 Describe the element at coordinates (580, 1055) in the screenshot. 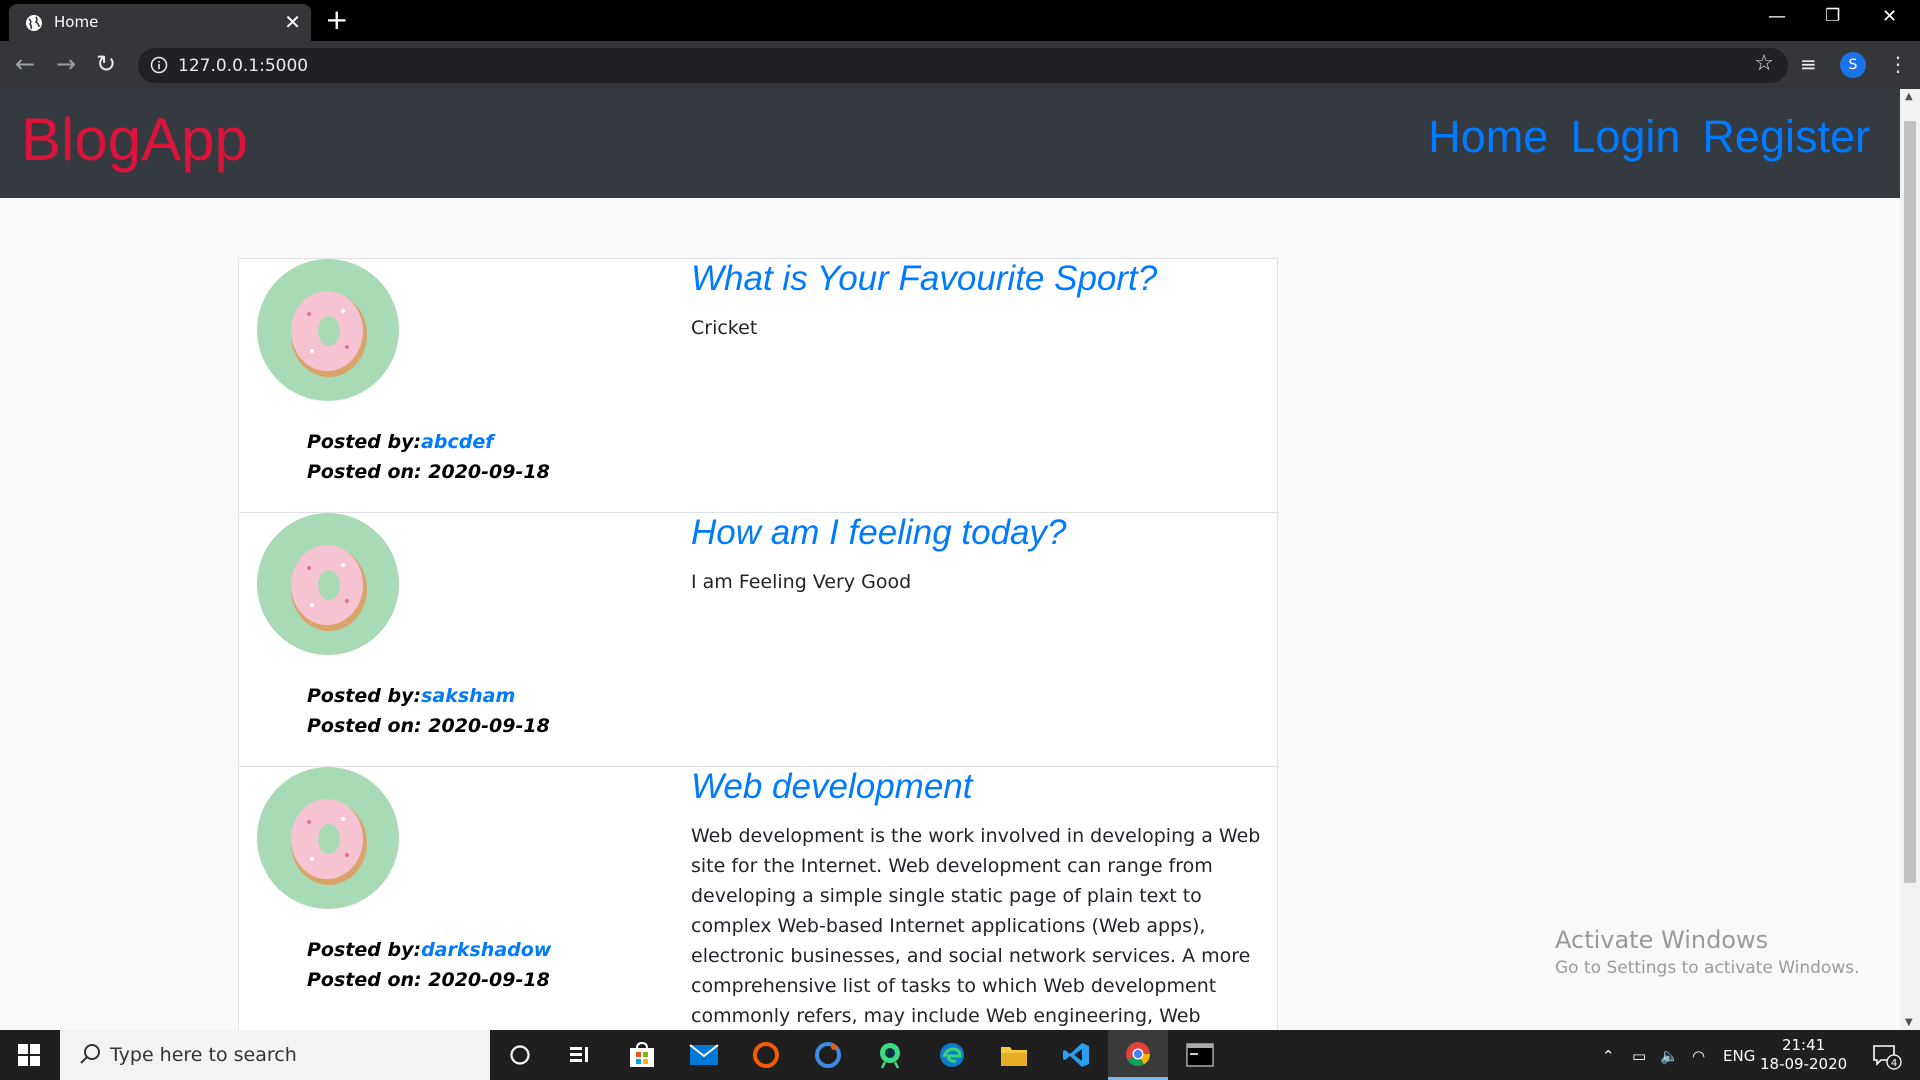

I see `task-view-icon` at that location.